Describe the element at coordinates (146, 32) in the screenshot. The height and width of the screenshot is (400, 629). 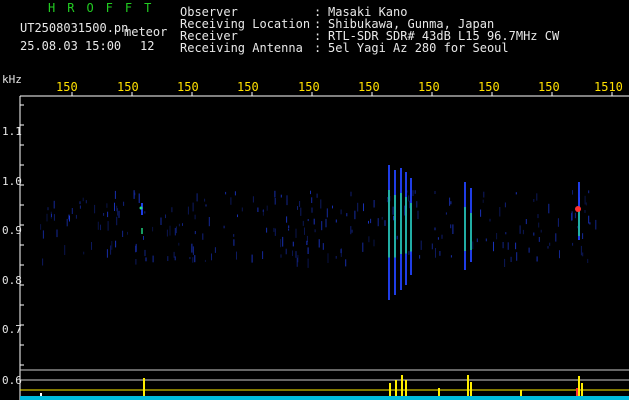
I see `detection-type-label: meteor` at that location.